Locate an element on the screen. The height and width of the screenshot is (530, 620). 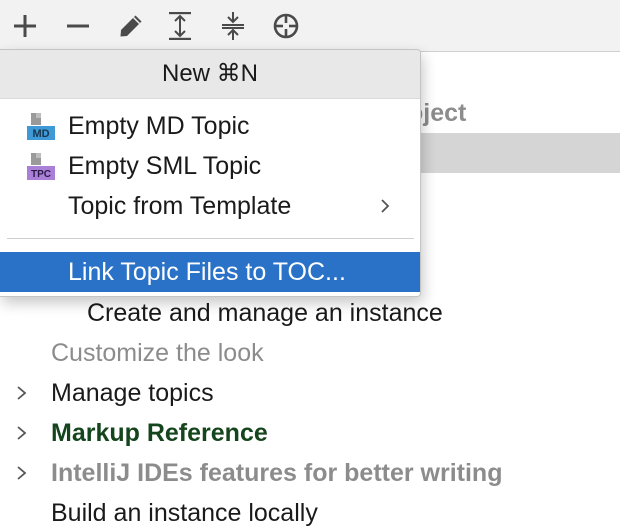
add-icon is located at coordinates (25, 26).